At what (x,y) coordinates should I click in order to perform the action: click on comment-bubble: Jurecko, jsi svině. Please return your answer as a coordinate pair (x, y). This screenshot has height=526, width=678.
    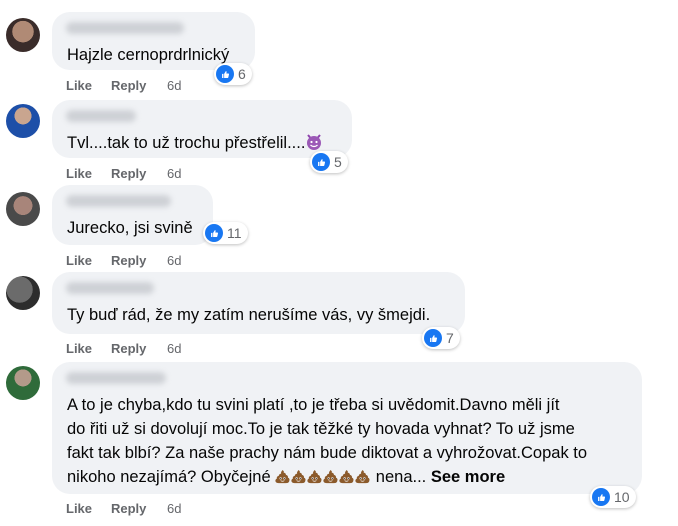
    Looking at the image, I should click on (132, 215).